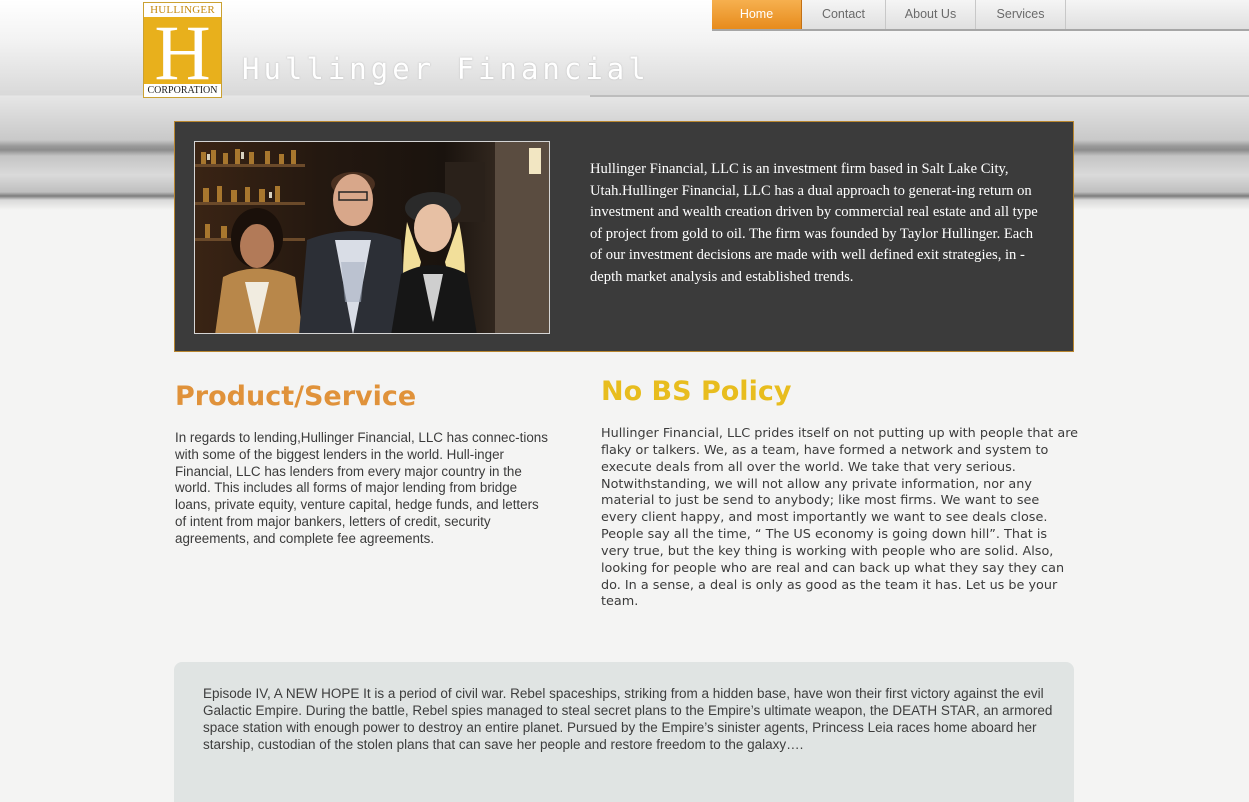  I want to click on nav-home: Home, so click(757, 14).